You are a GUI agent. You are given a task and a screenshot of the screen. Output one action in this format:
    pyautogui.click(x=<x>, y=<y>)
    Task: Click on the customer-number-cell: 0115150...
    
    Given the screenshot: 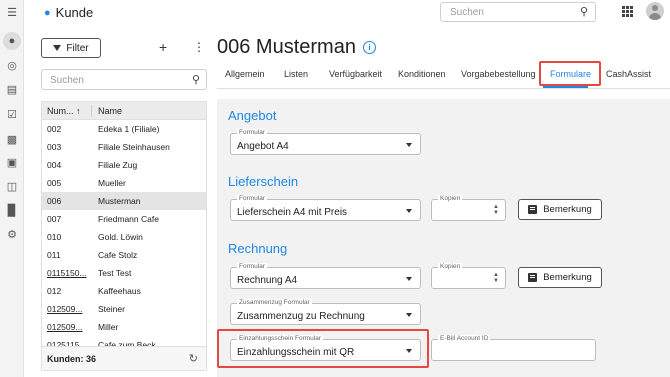 What is the action you would take?
    pyautogui.click(x=67, y=273)
    